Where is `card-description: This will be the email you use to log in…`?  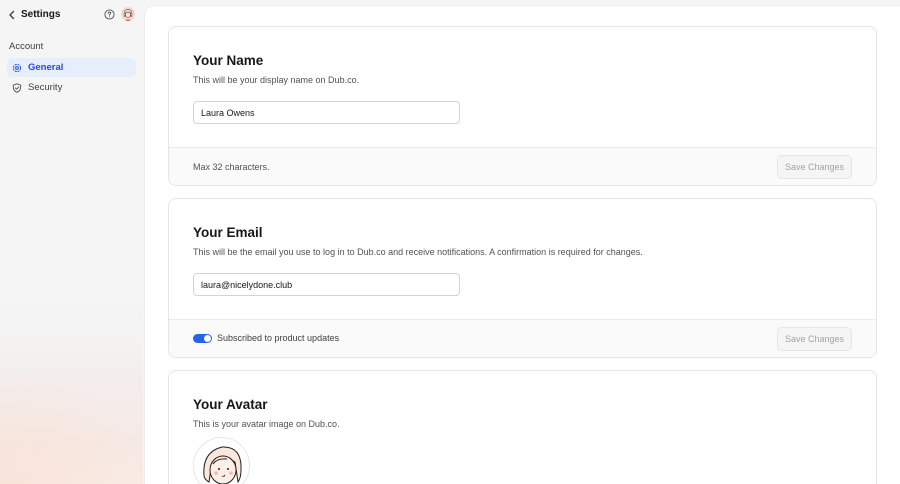 card-description: This will be the email you use to log in… is located at coordinates (418, 252).